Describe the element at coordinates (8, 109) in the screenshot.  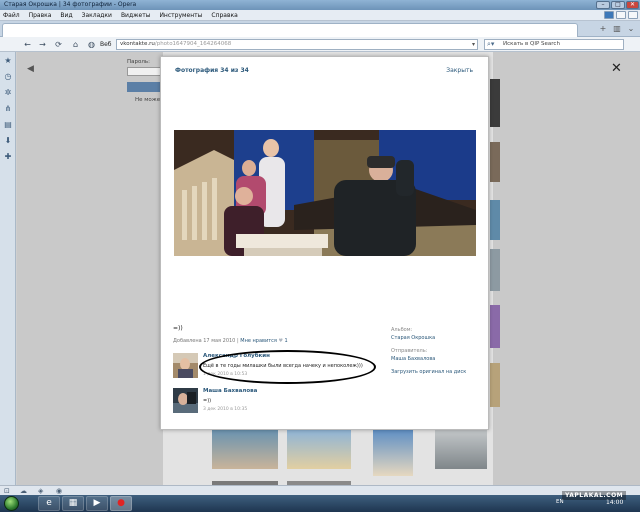
I see `share-icon: ⋔` at that location.